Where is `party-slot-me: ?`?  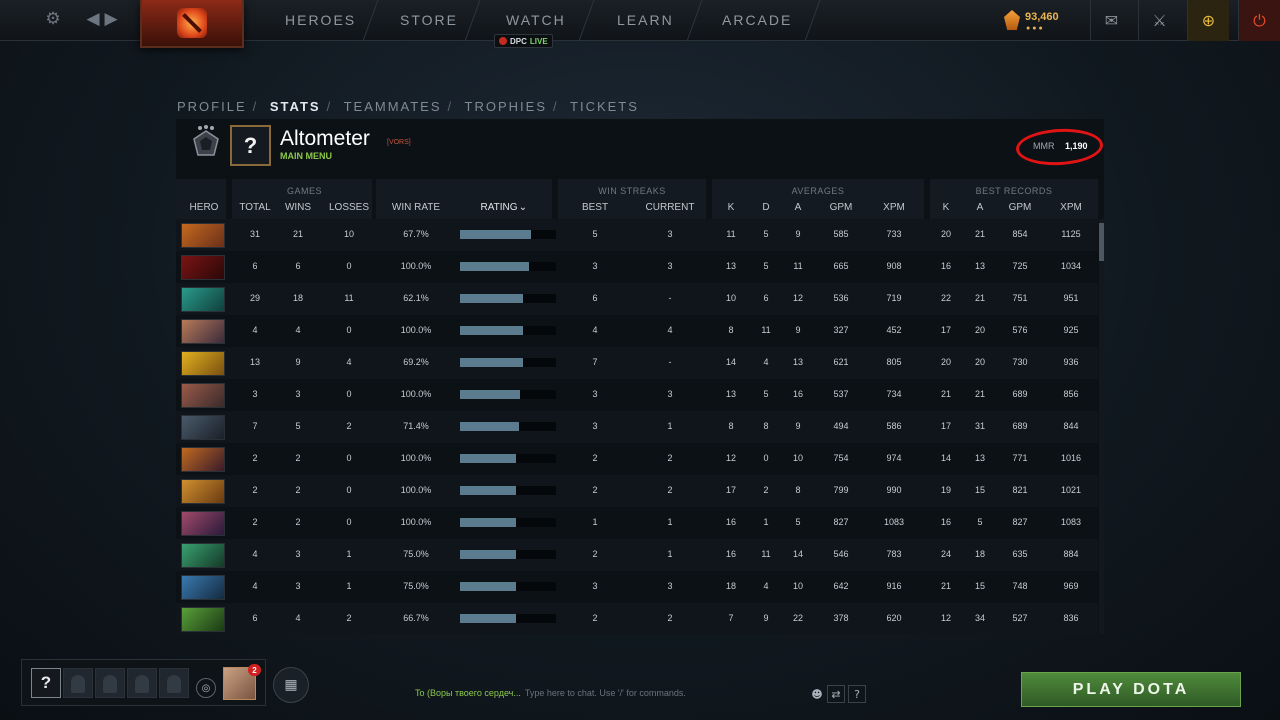
party-slot-me: ? is located at coordinates (46, 683).